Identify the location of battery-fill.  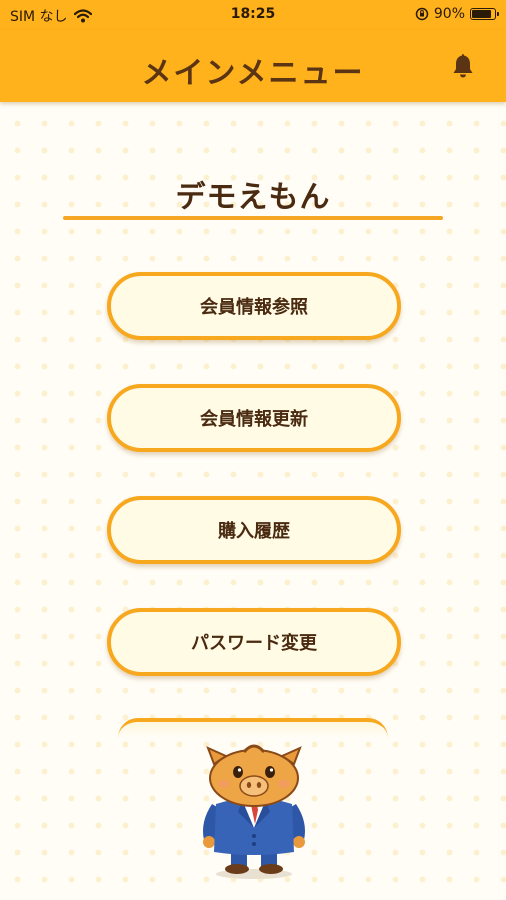
(481, 14).